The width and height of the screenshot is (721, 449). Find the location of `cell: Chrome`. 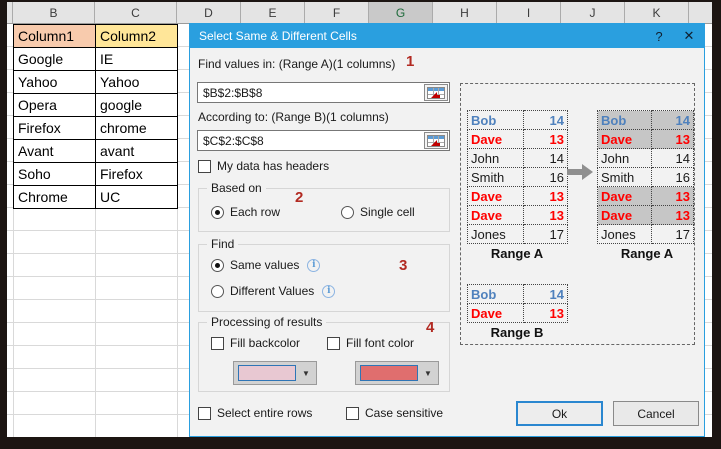

cell: Chrome is located at coordinates (54, 197).